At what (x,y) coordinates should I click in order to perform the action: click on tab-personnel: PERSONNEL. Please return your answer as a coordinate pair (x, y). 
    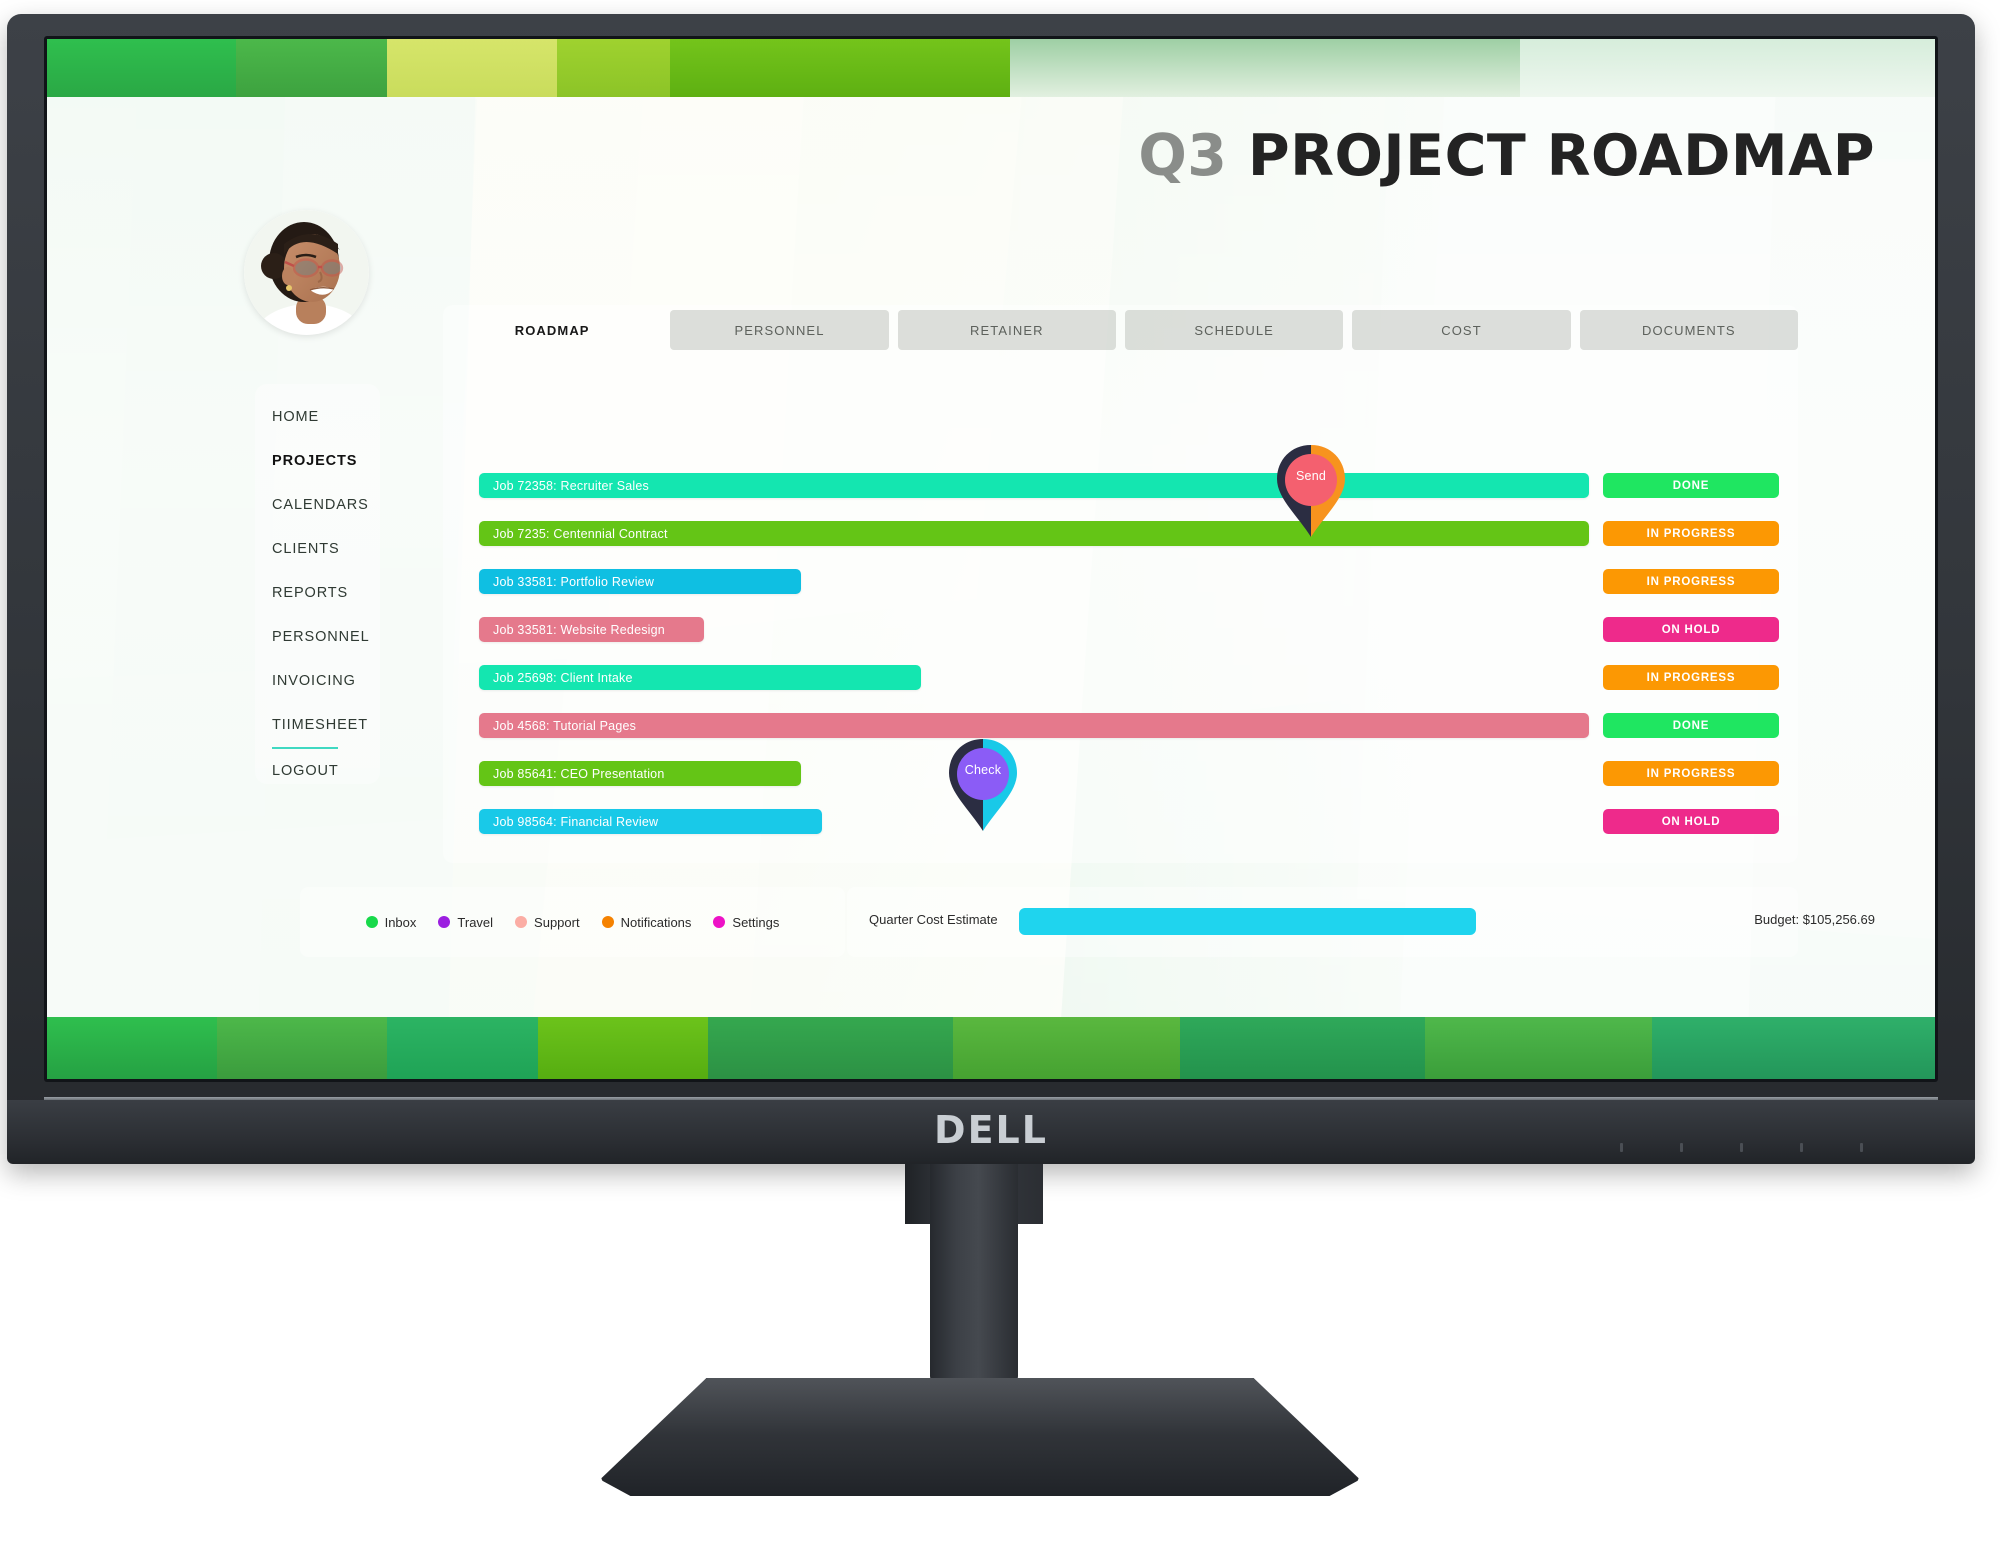
    Looking at the image, I should click on (779, 330).